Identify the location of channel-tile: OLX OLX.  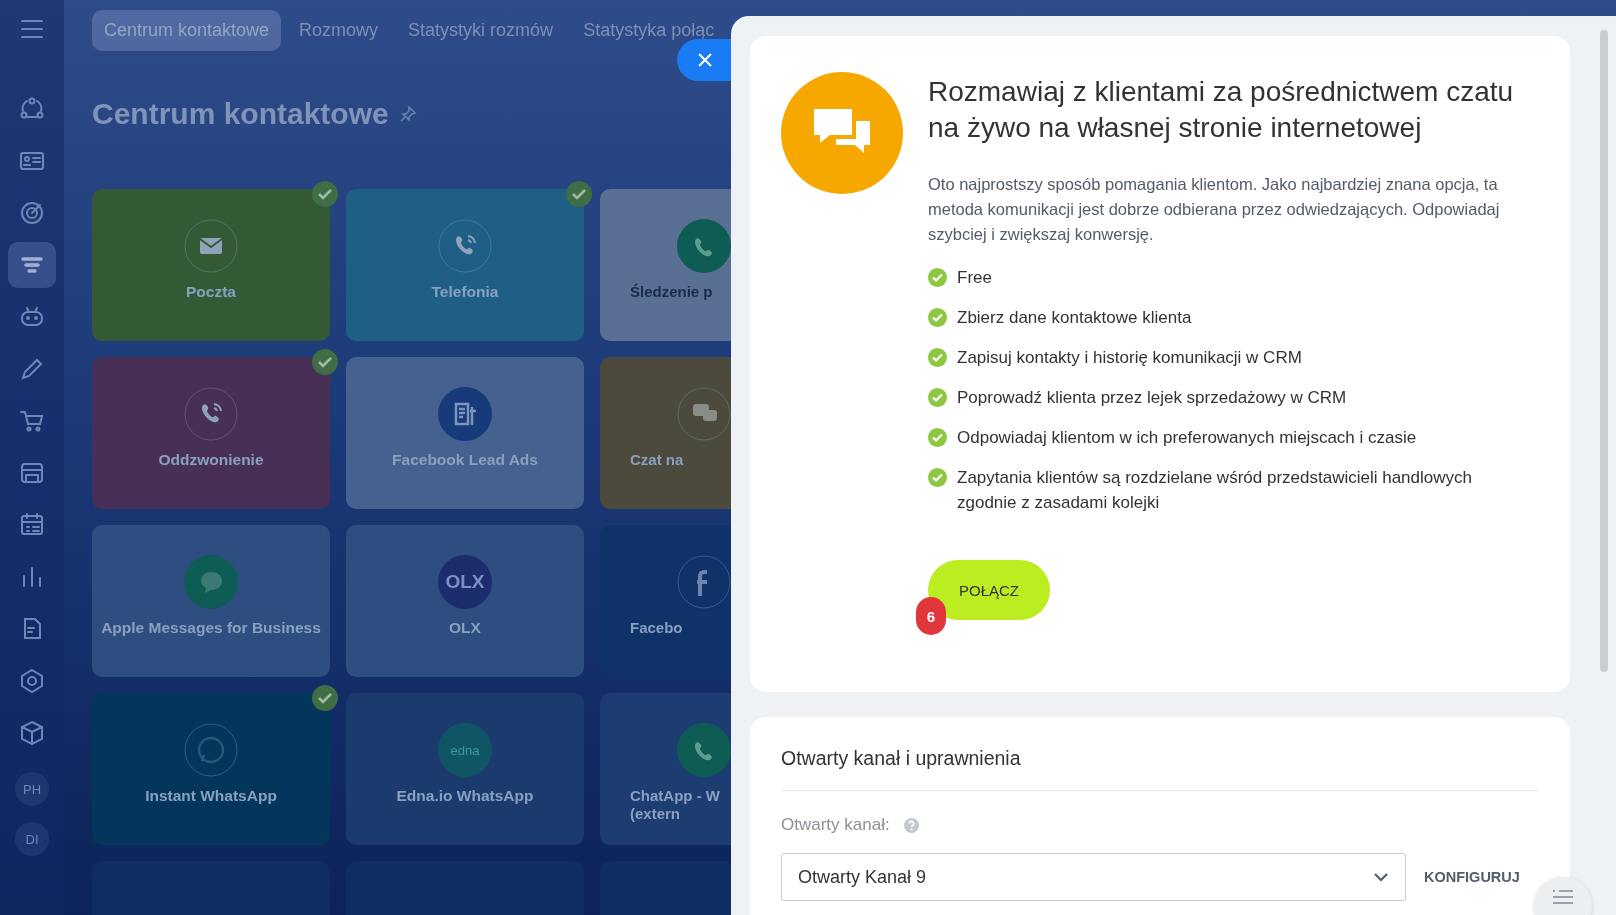
(465, 601).